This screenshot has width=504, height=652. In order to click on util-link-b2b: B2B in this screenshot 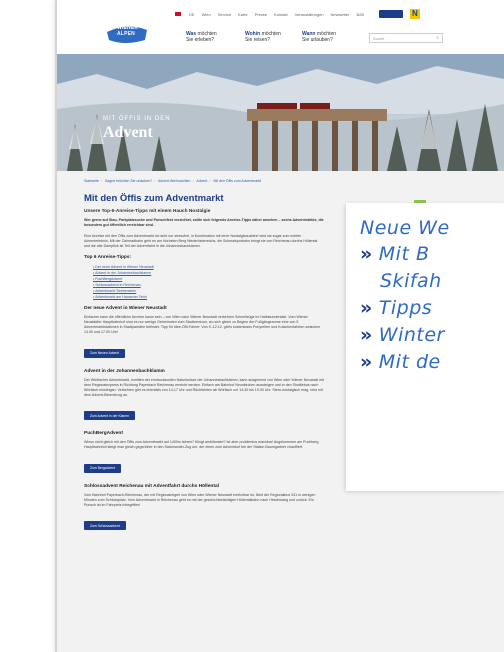, I will do `click(360, 14)`.